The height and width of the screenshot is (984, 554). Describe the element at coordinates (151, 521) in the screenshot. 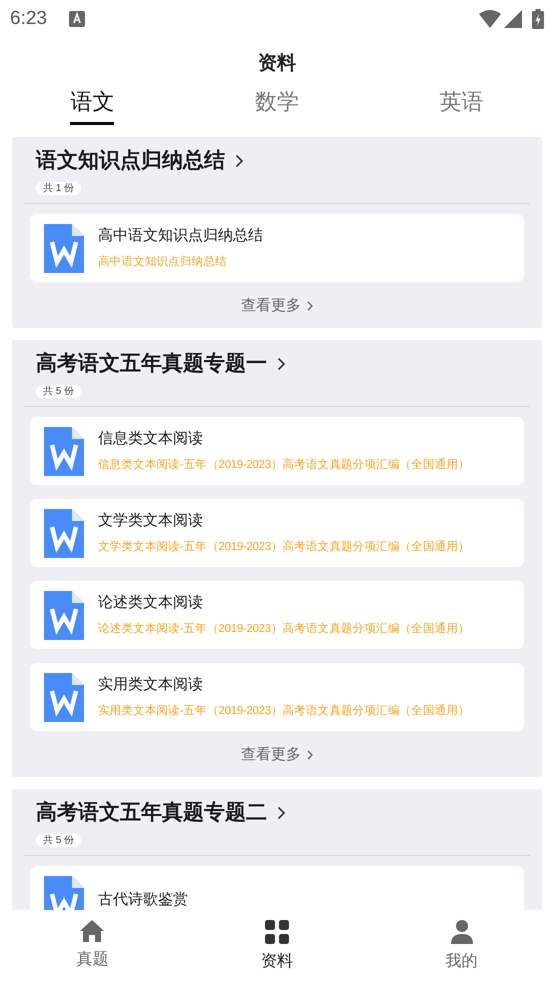

I see `document-title: 文学类文本阅读` at that location.